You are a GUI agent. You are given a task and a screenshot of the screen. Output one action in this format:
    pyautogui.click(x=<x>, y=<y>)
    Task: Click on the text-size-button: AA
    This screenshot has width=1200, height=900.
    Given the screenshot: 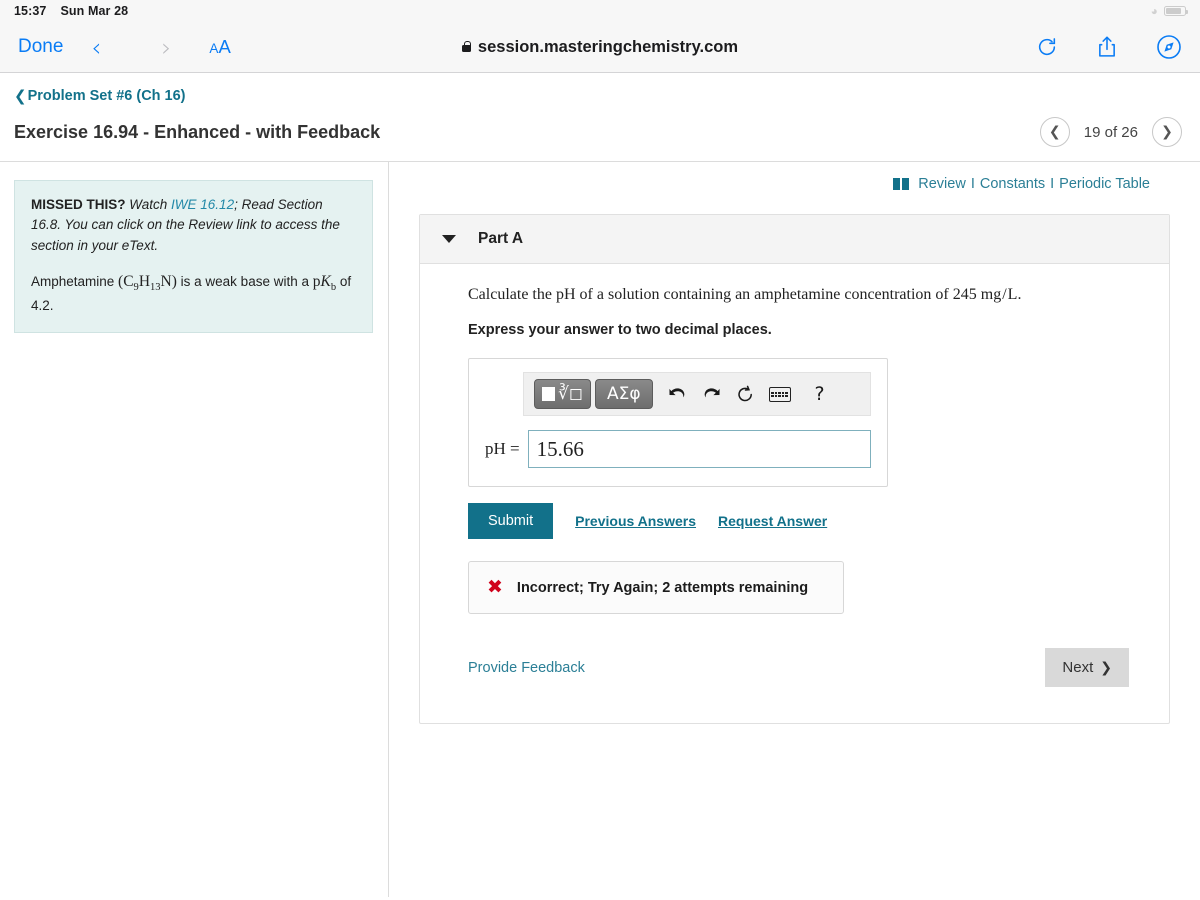 What is the action you would take?
    pyautogui.click(x=219, y=47)
    